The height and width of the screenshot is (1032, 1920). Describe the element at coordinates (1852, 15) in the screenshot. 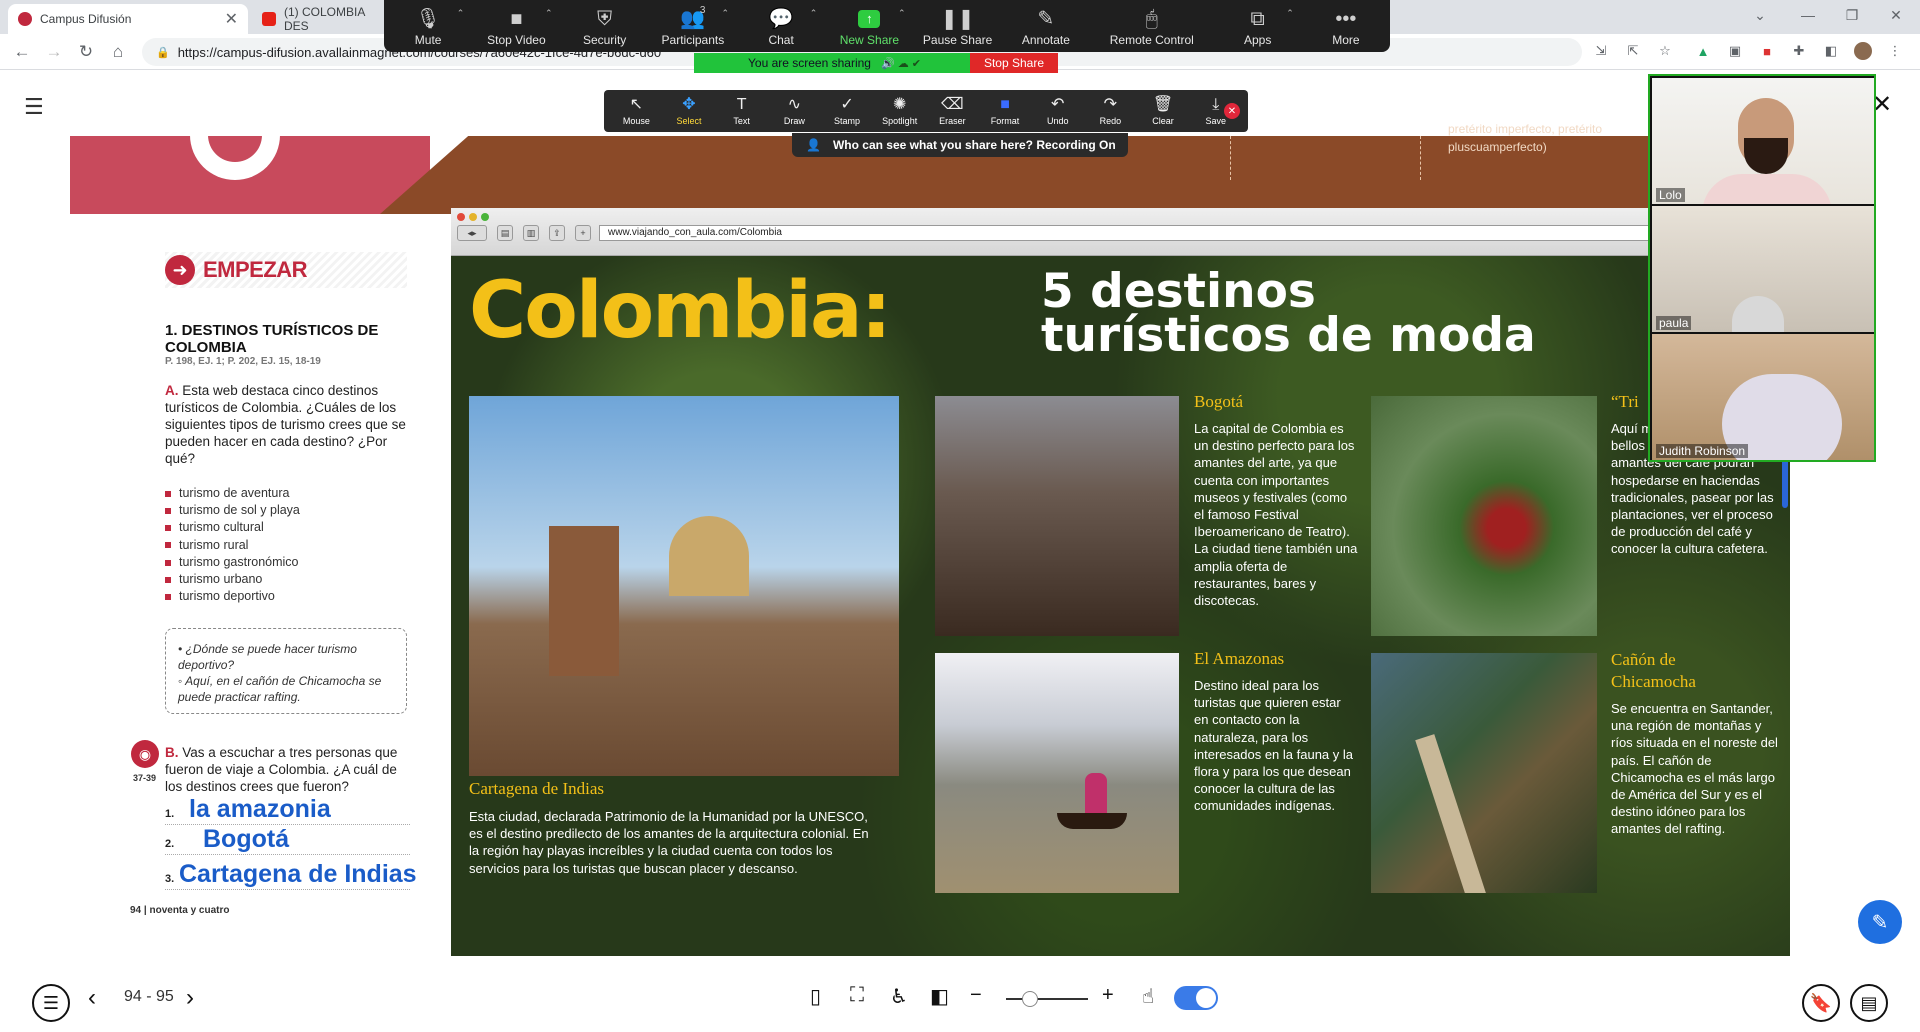

I see `restore-icon: ❐` at that location.